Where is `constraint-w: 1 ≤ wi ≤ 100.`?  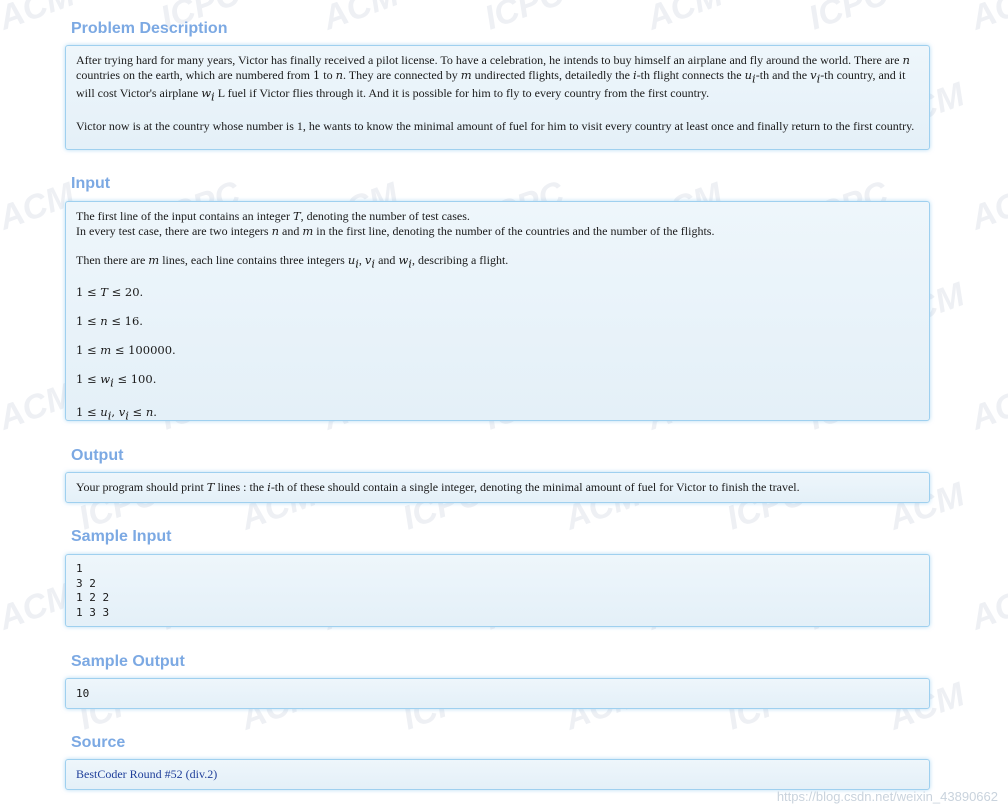
constraint-w: 1 ≤ wi ≤ 100. is located at coordinates (116, 381).